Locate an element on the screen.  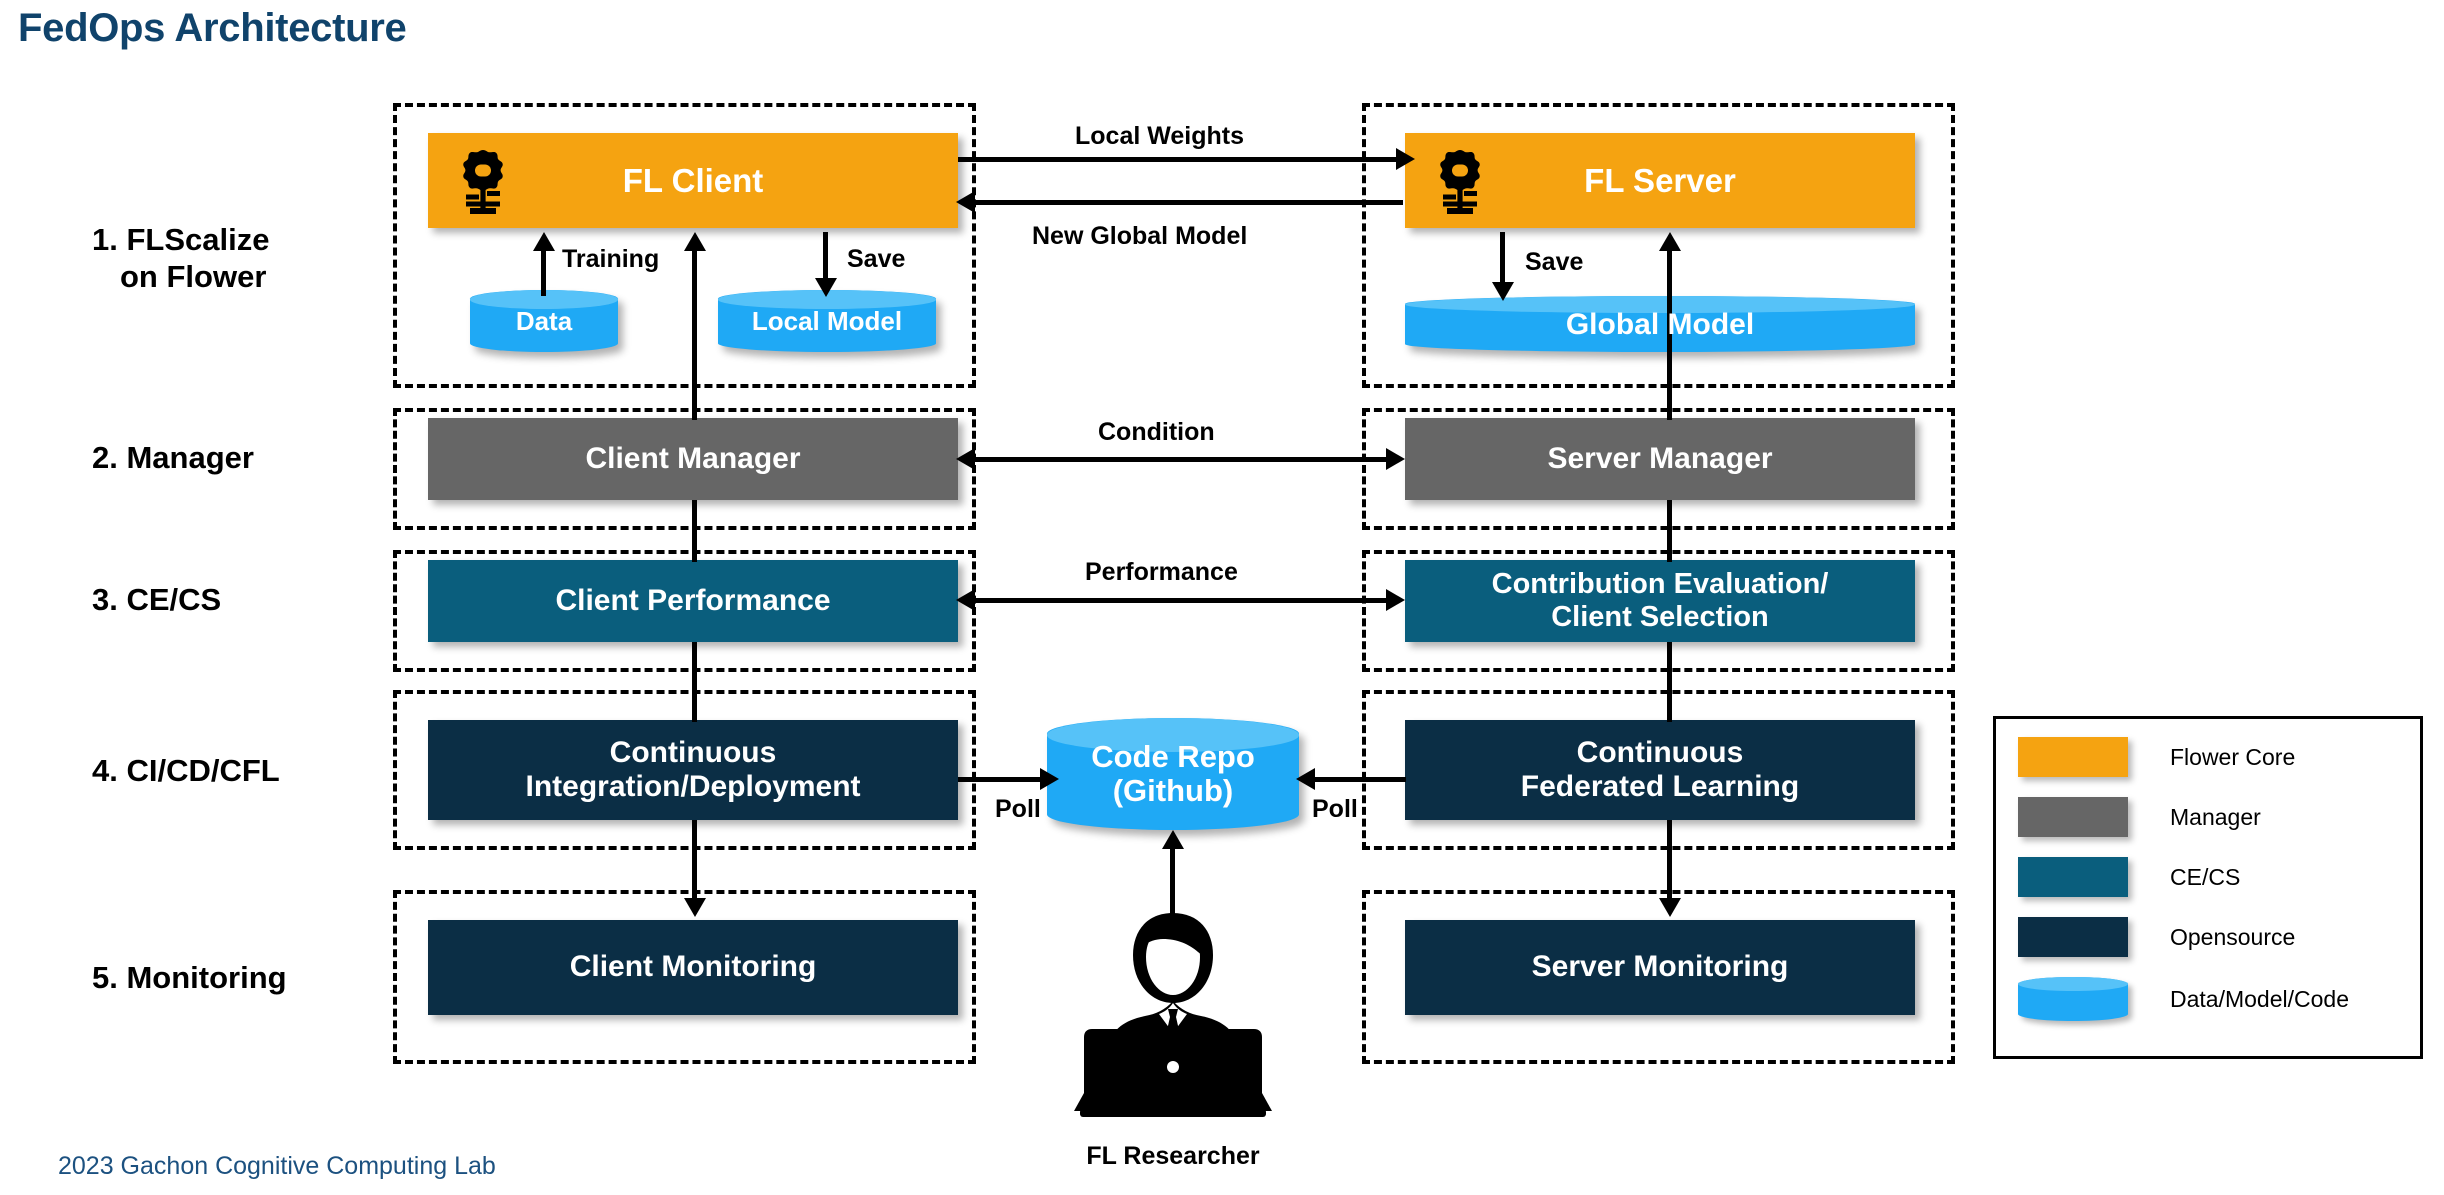
client-local-model-cylinder: Local Model is located at coordinates (827, 321).